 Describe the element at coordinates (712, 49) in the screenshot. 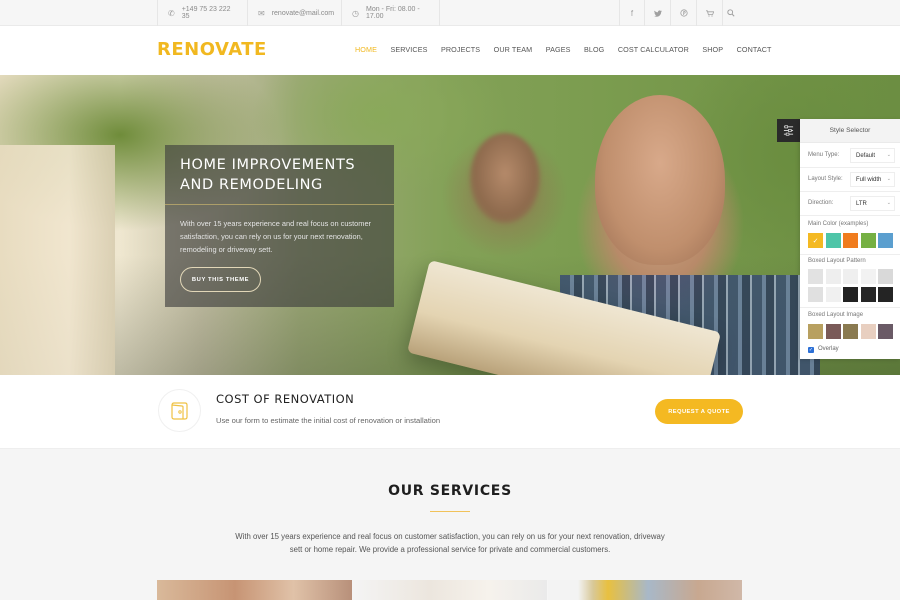

I see `nav-shop: SHOP` at that location.